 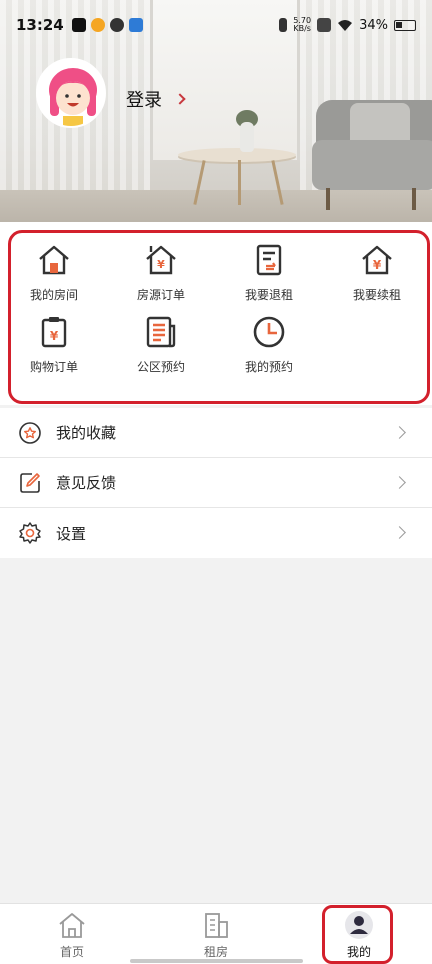 I want to click on wifi-icon, so click(x=345, y=25).